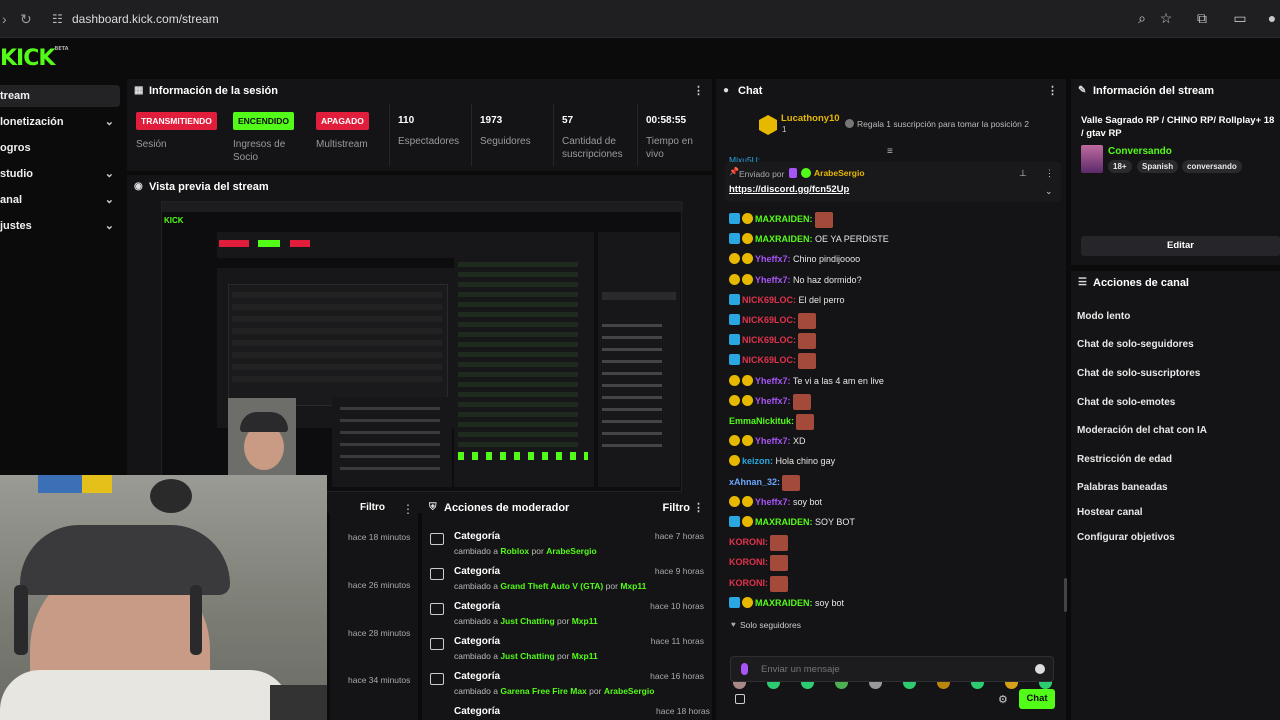 This screenshot has height=720, width=1280. Describe the element at coordinates (830, 603) in the screenshot. I see `chat-text: soy bot` at that location.